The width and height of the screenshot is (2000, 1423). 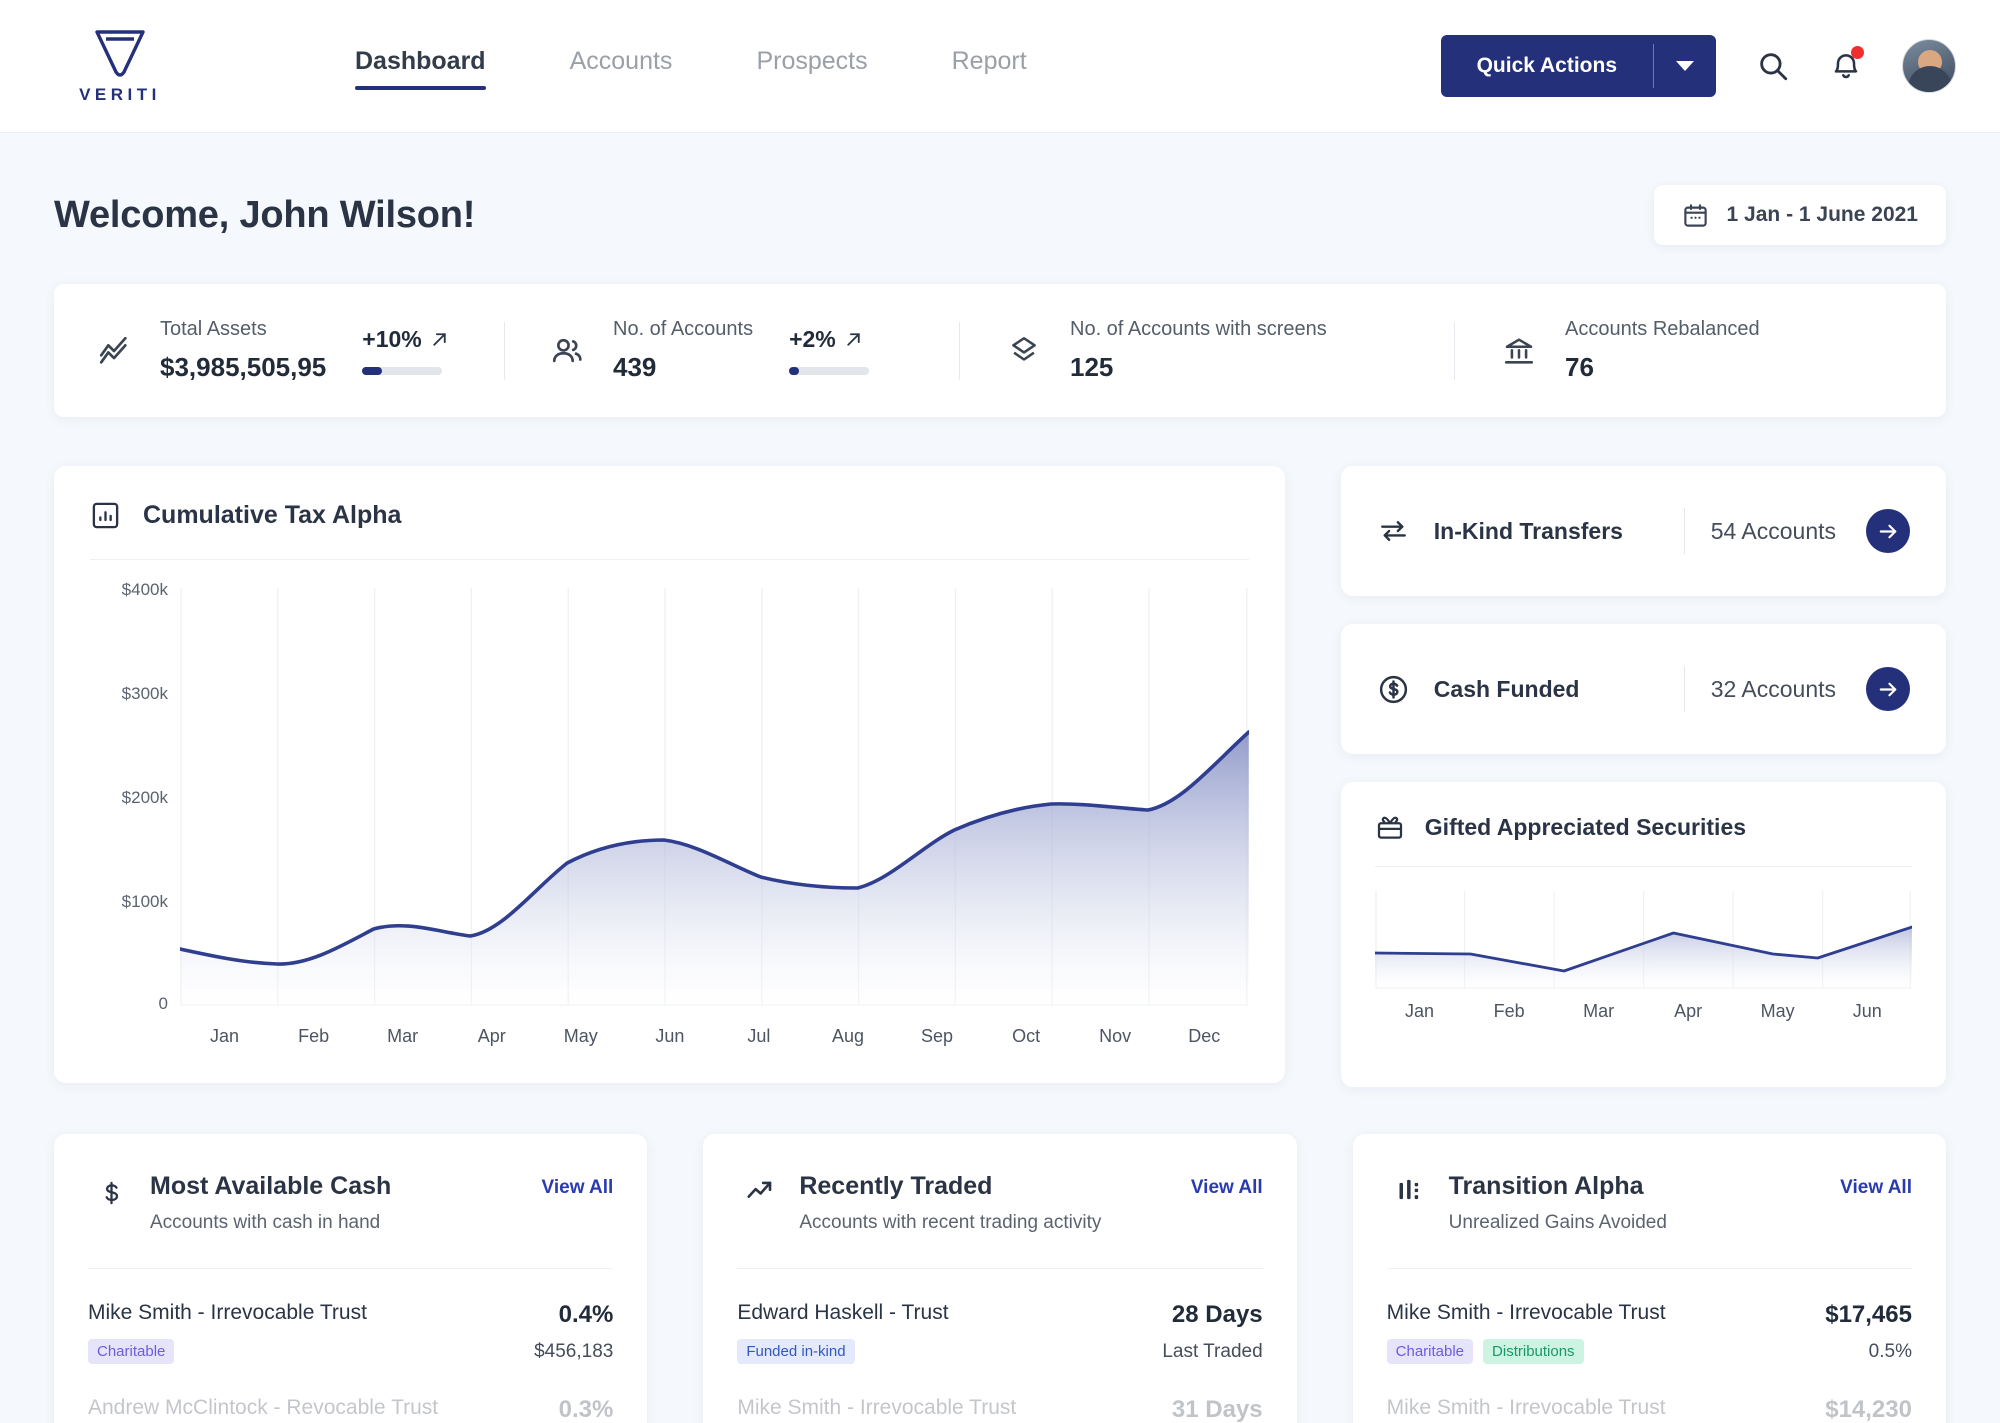 What do you see at coordinates (1643, 689) in the screenshot?
I see `cash-funded-card: Cash Funded 32 Accounts` at bounding box center [1643, 689].